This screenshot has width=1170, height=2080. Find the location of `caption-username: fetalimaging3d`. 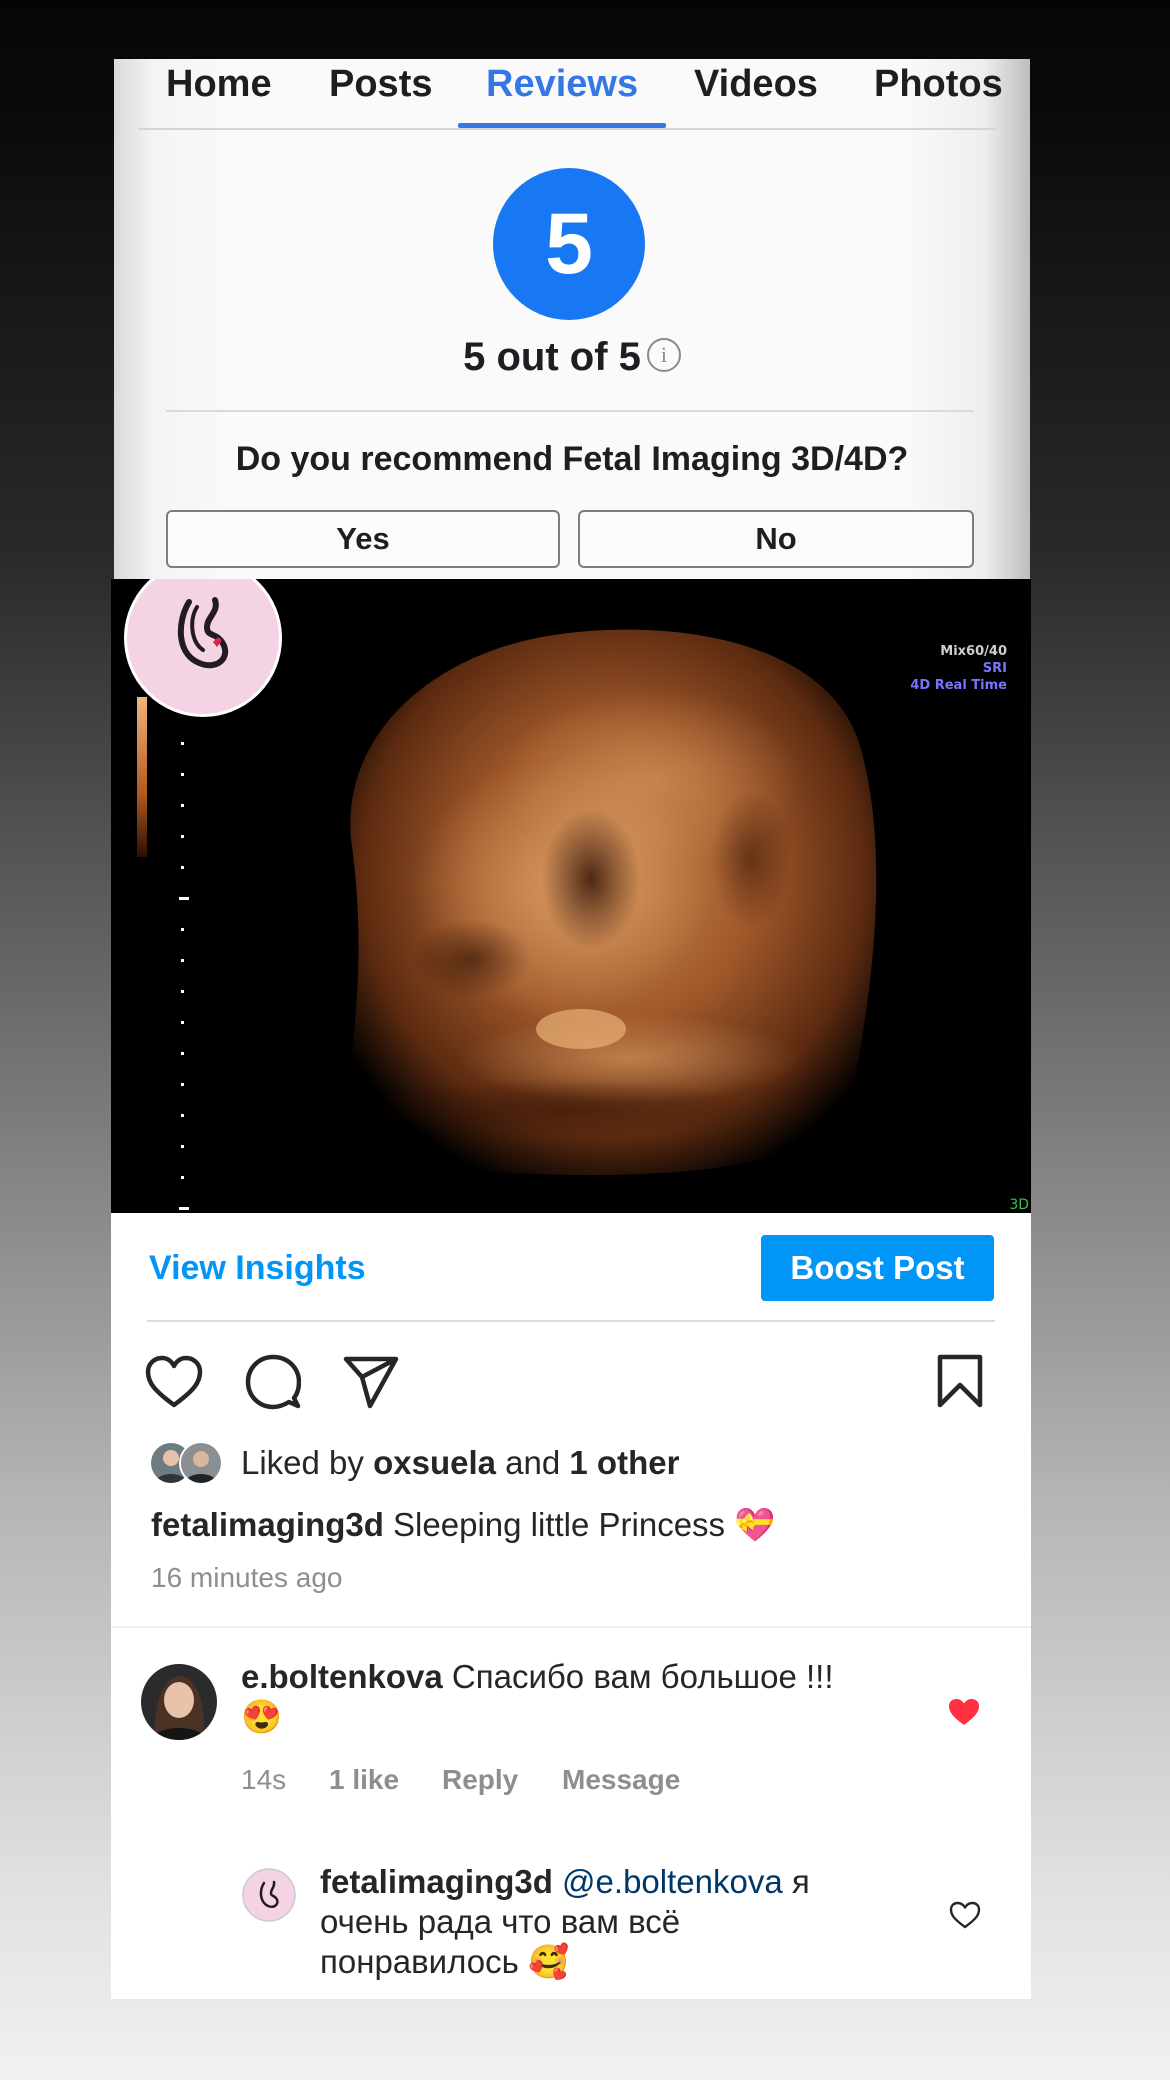

caption-username: fetalimaging3d is located at coordinates (267, 1524).